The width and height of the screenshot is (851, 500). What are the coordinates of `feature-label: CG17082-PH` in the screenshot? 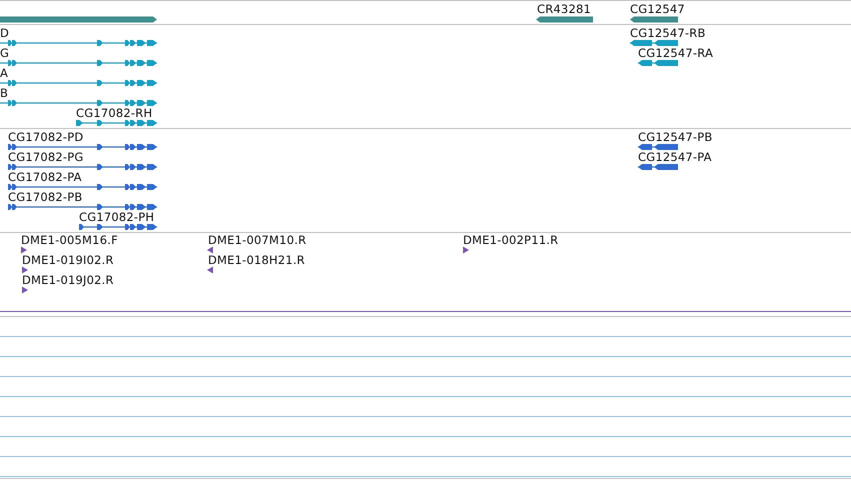 It's located at (116, 217).